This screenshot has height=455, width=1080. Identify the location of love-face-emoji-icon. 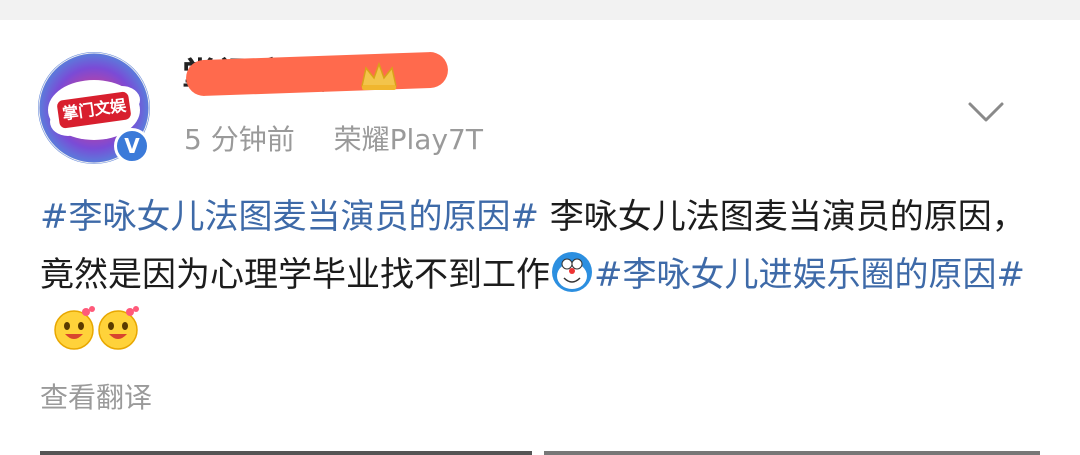
(97, 327).